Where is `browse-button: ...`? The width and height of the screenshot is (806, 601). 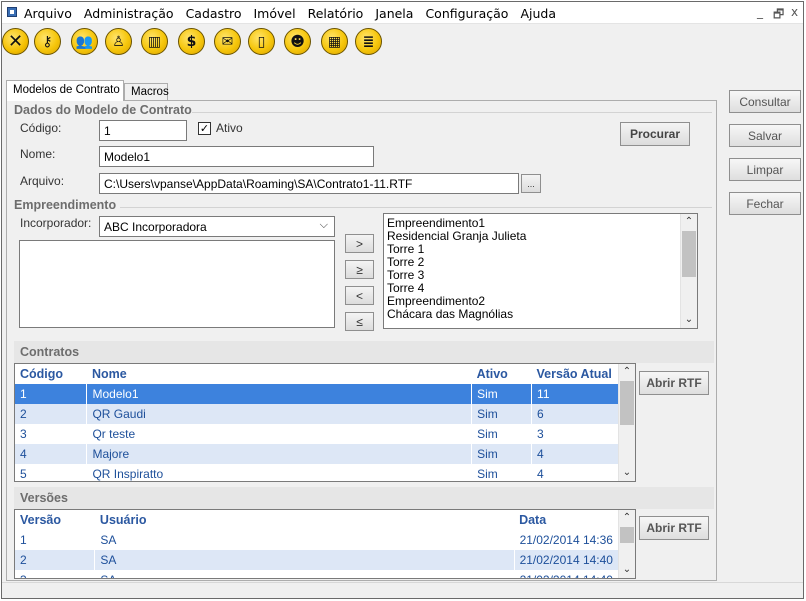 browse-button: ... is located at coordinates (531, 183).